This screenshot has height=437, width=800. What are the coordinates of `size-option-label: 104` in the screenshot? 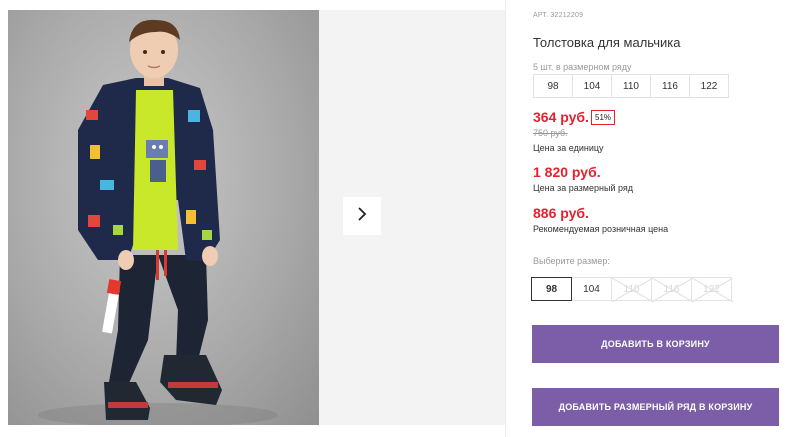 It's located at (591, 289).